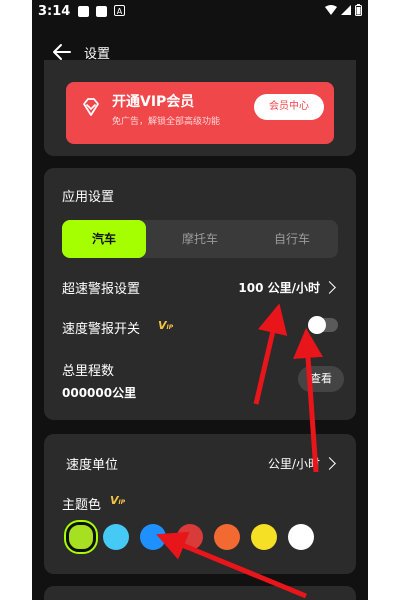 The image size is (400, 600). Describe the element at coordinates (99, 393) in the screenshot. I see `odometer-value: 000000公里` at that location.